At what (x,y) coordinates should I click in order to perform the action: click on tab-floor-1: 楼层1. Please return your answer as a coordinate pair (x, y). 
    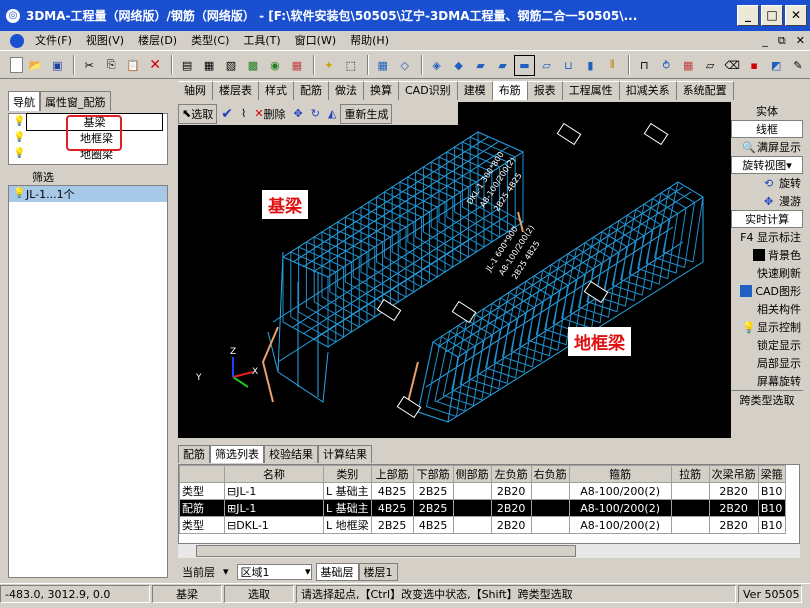
    Looking at the image, I should click on (378, 571).